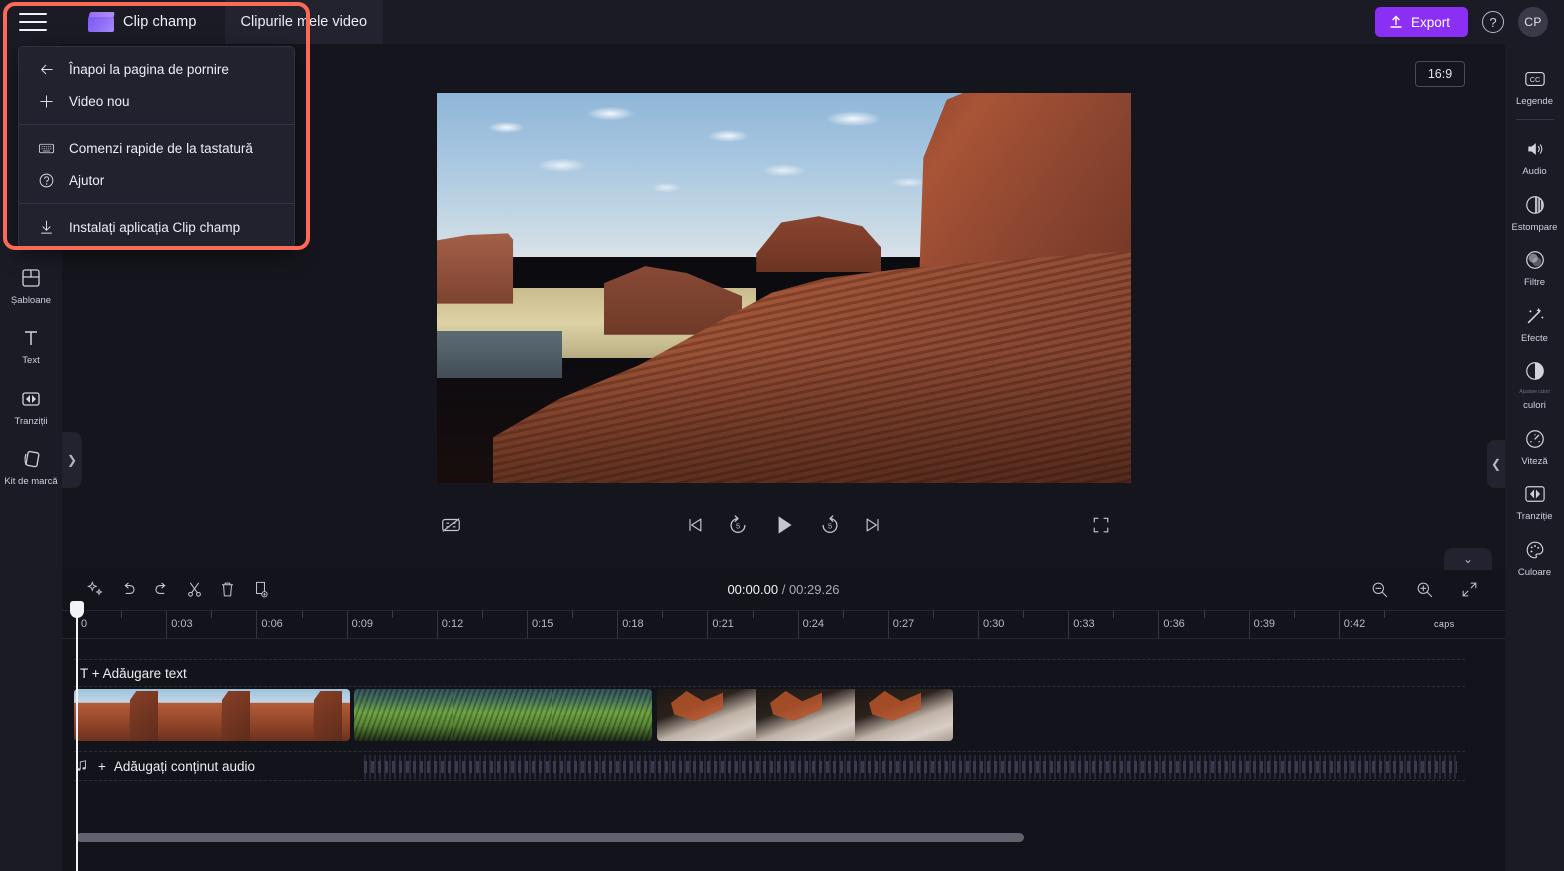 The width and height of the screenshot is (1564, 871). Describe the element at coordinates (1534, 517) in the screenshot. I see `rightbar-label: Tranziție` at that location.